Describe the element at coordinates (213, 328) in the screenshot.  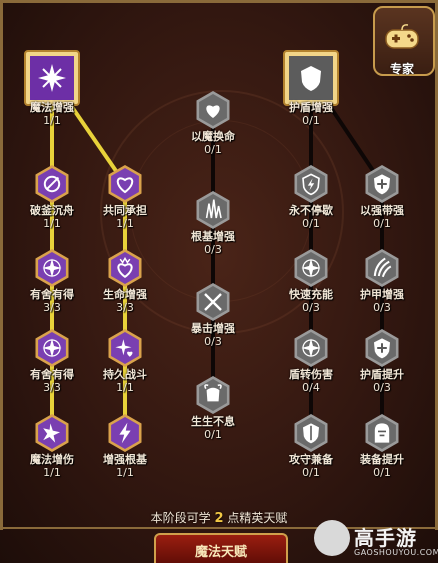
I see `talent-name: 暴击增强` at that location.